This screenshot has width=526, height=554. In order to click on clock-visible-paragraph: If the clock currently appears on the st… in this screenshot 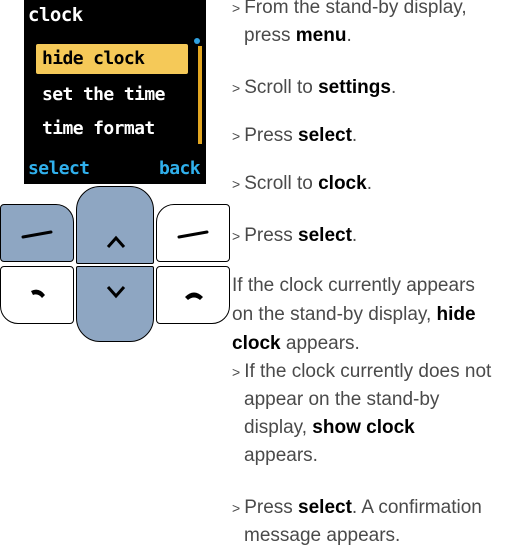, I will do `click(354, 314)`.